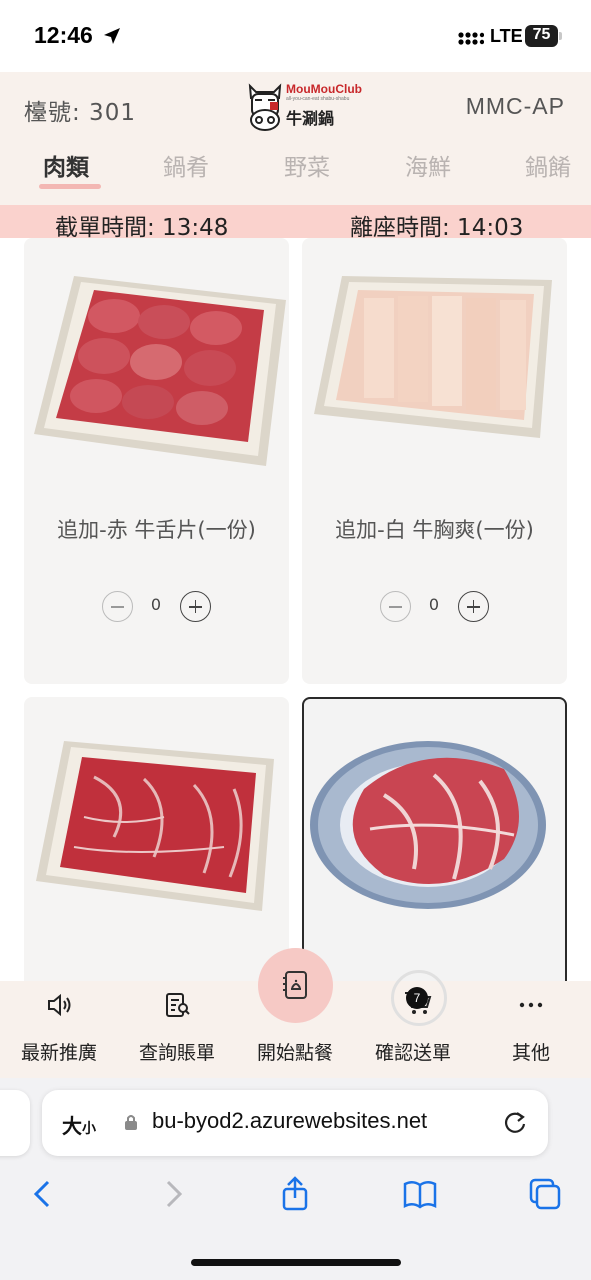 Image resolution: width=591 pixels, height=1280 pixels. What do you see at coordinates (66, 165) in the screenshot?
I see `tab-meat: 肉類` at bounding box center [66, 165].